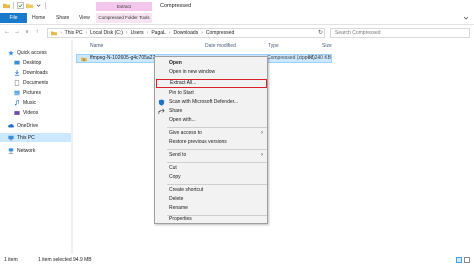 The image size is (474, 266). I want to click on menu-item-give-access: Give access to ›, so click(211, 133).